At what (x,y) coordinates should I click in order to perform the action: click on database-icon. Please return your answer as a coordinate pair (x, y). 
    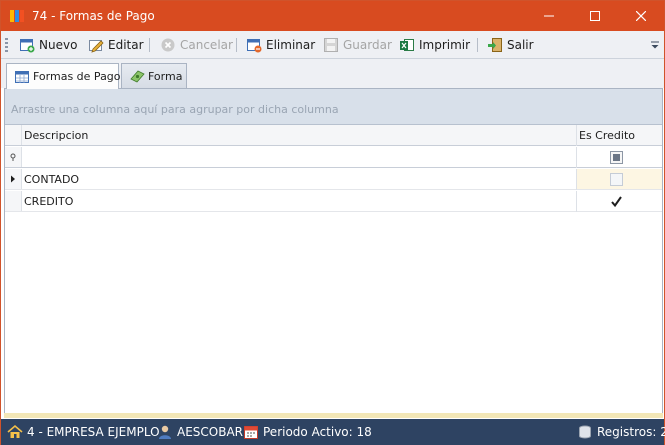
    Looking at the image, I should click on (585, 432).